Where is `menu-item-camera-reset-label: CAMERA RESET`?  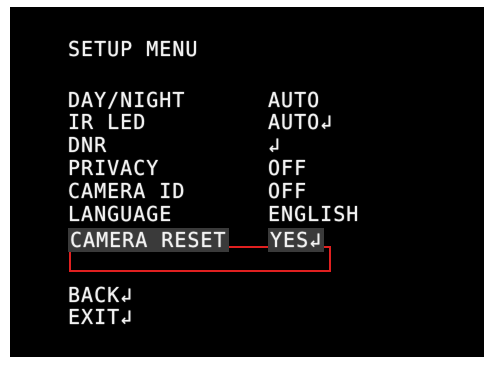
menu-item-camera-reset-label: CAMERA RESET is located at coordinates (148, 240).